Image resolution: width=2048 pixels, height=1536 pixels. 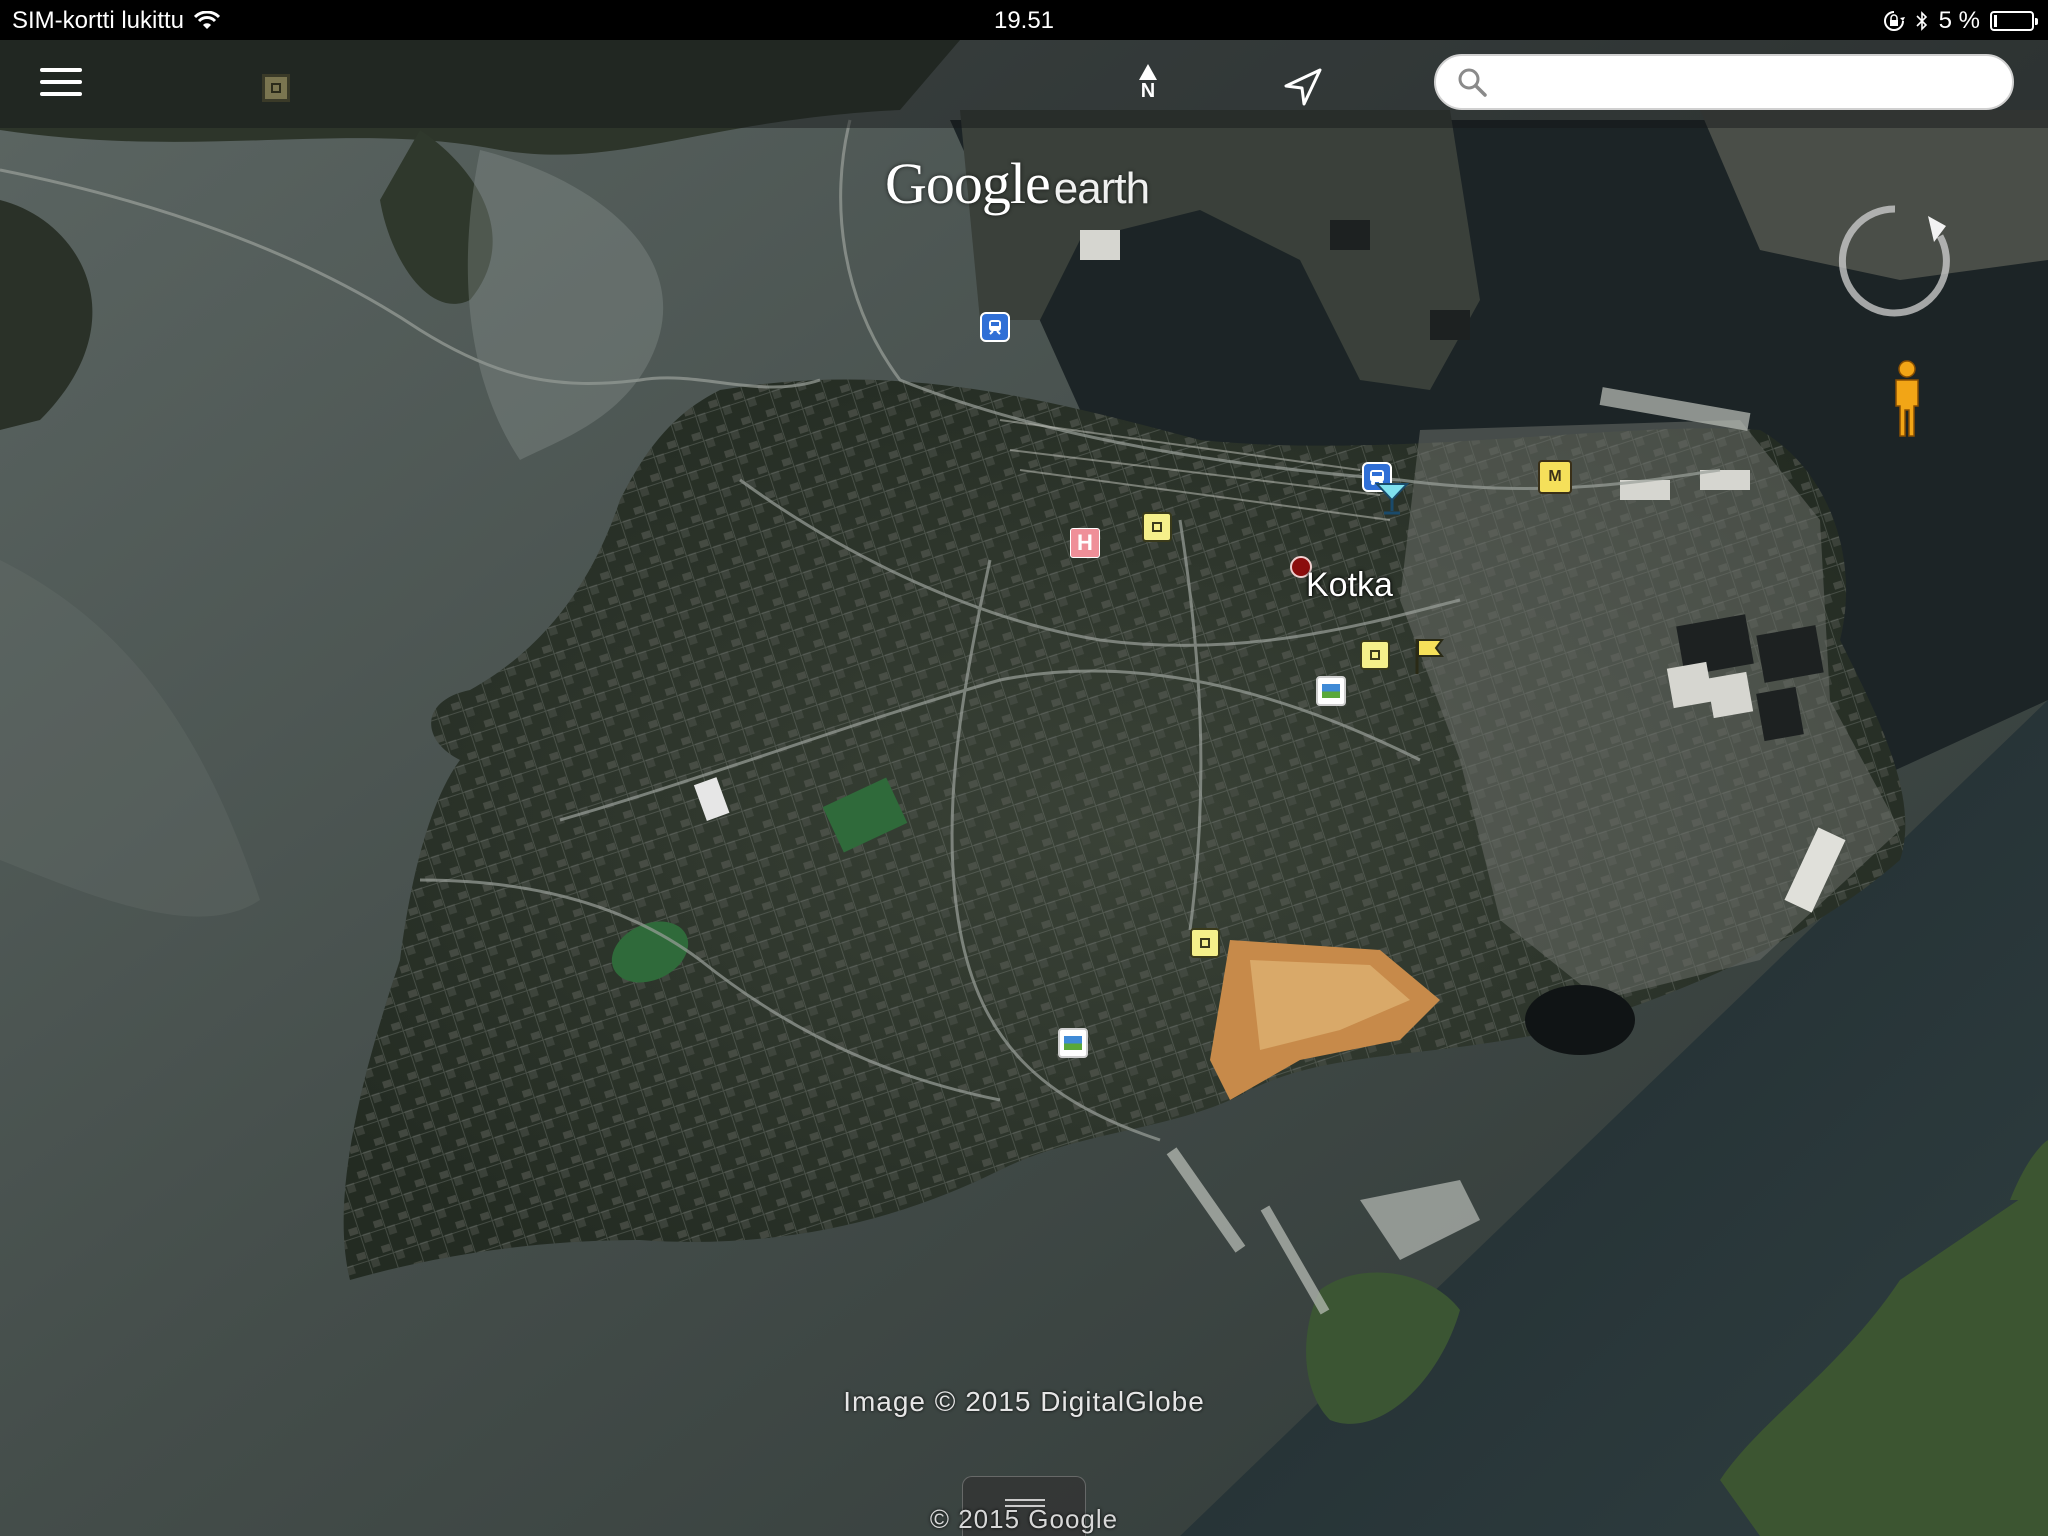 I want to click on search-bar, so click(x=1724, y=82).